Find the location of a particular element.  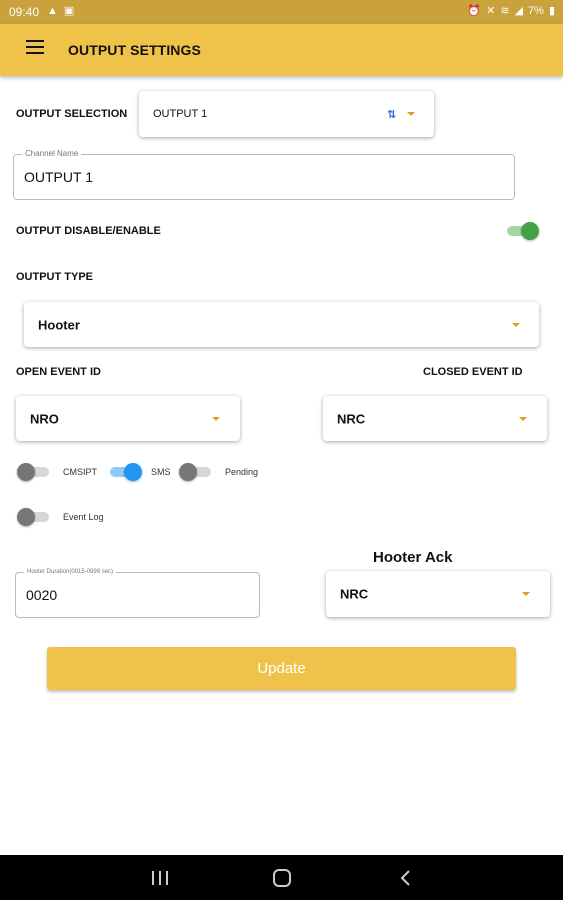

closed-event-label: CLOSED EVENT ID is located at coordinates (473, 372).